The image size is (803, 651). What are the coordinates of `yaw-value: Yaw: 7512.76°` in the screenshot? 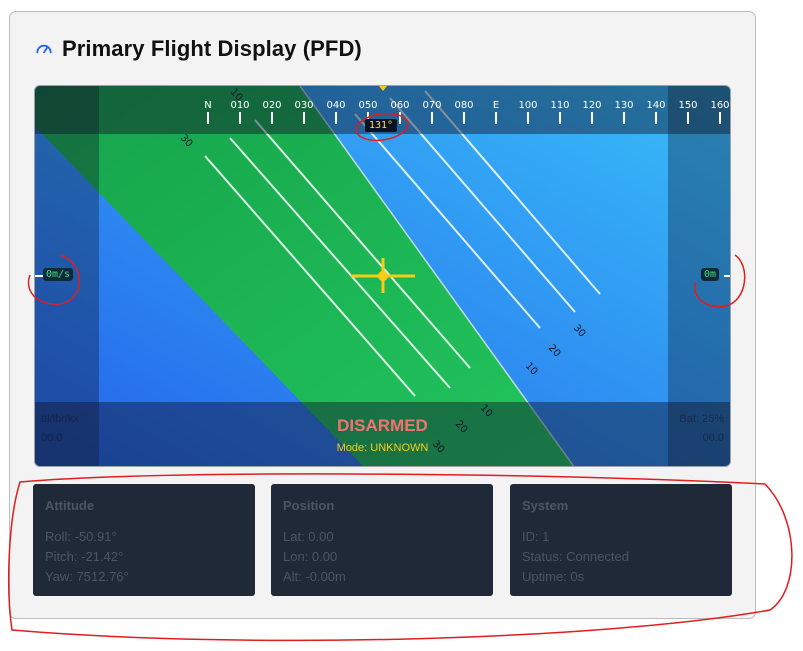 It's located at (87, 576).